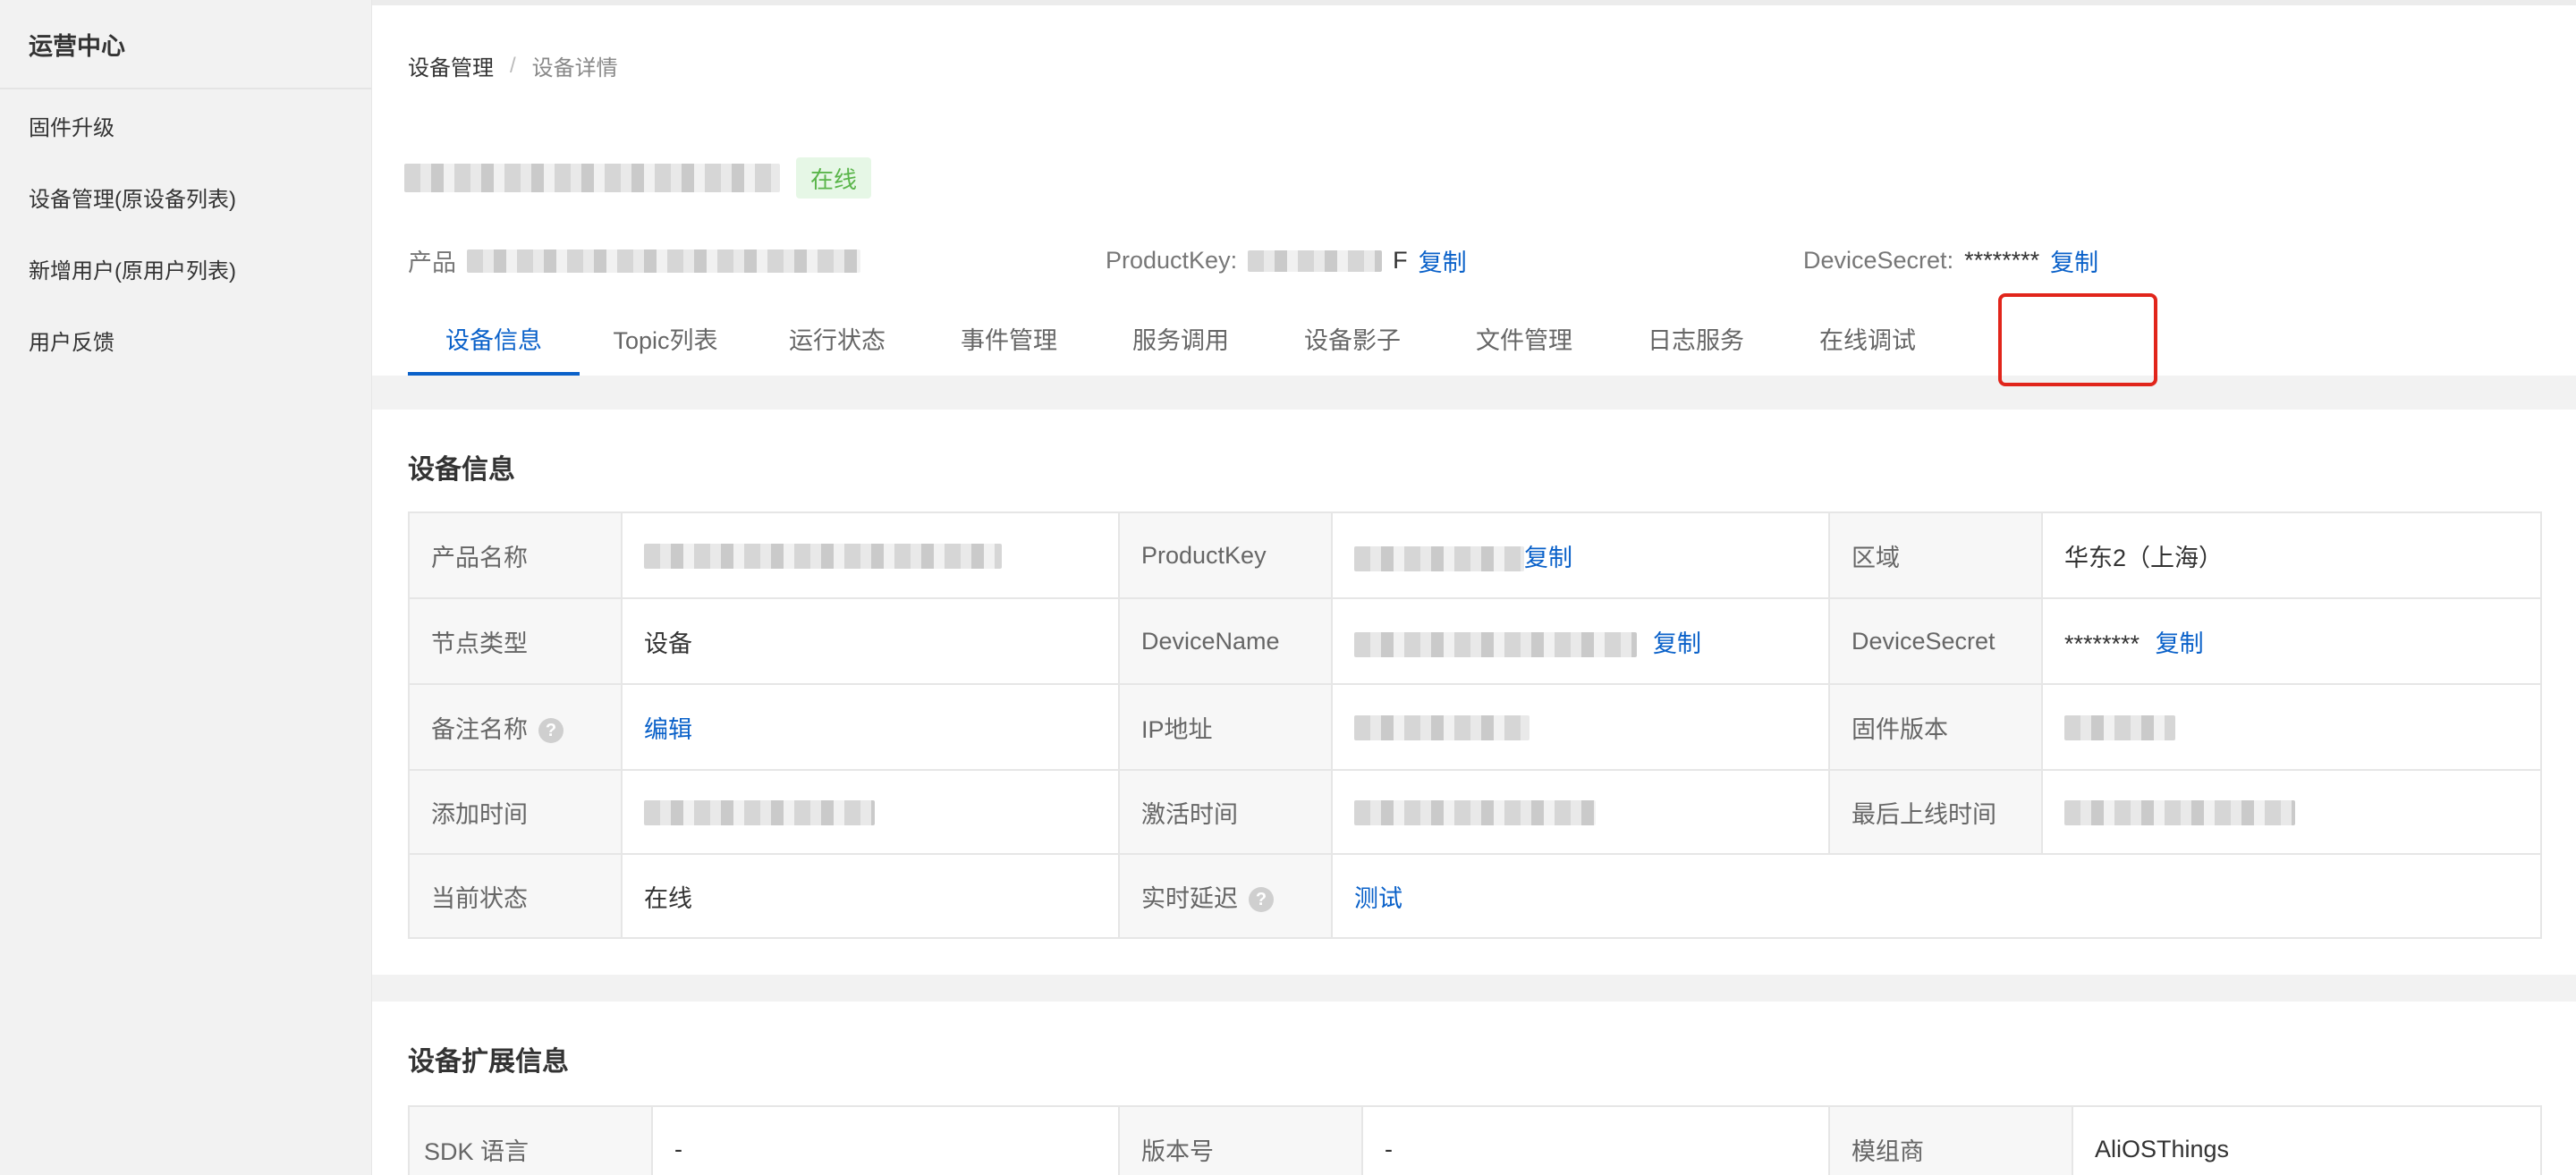 Image resolution: width=2576 pixels, height=1175 pixels. Describe the element at coordinates (2180, 644) in the screenshot. I see `copy-devicesecret-table-button: 复制` at that location.